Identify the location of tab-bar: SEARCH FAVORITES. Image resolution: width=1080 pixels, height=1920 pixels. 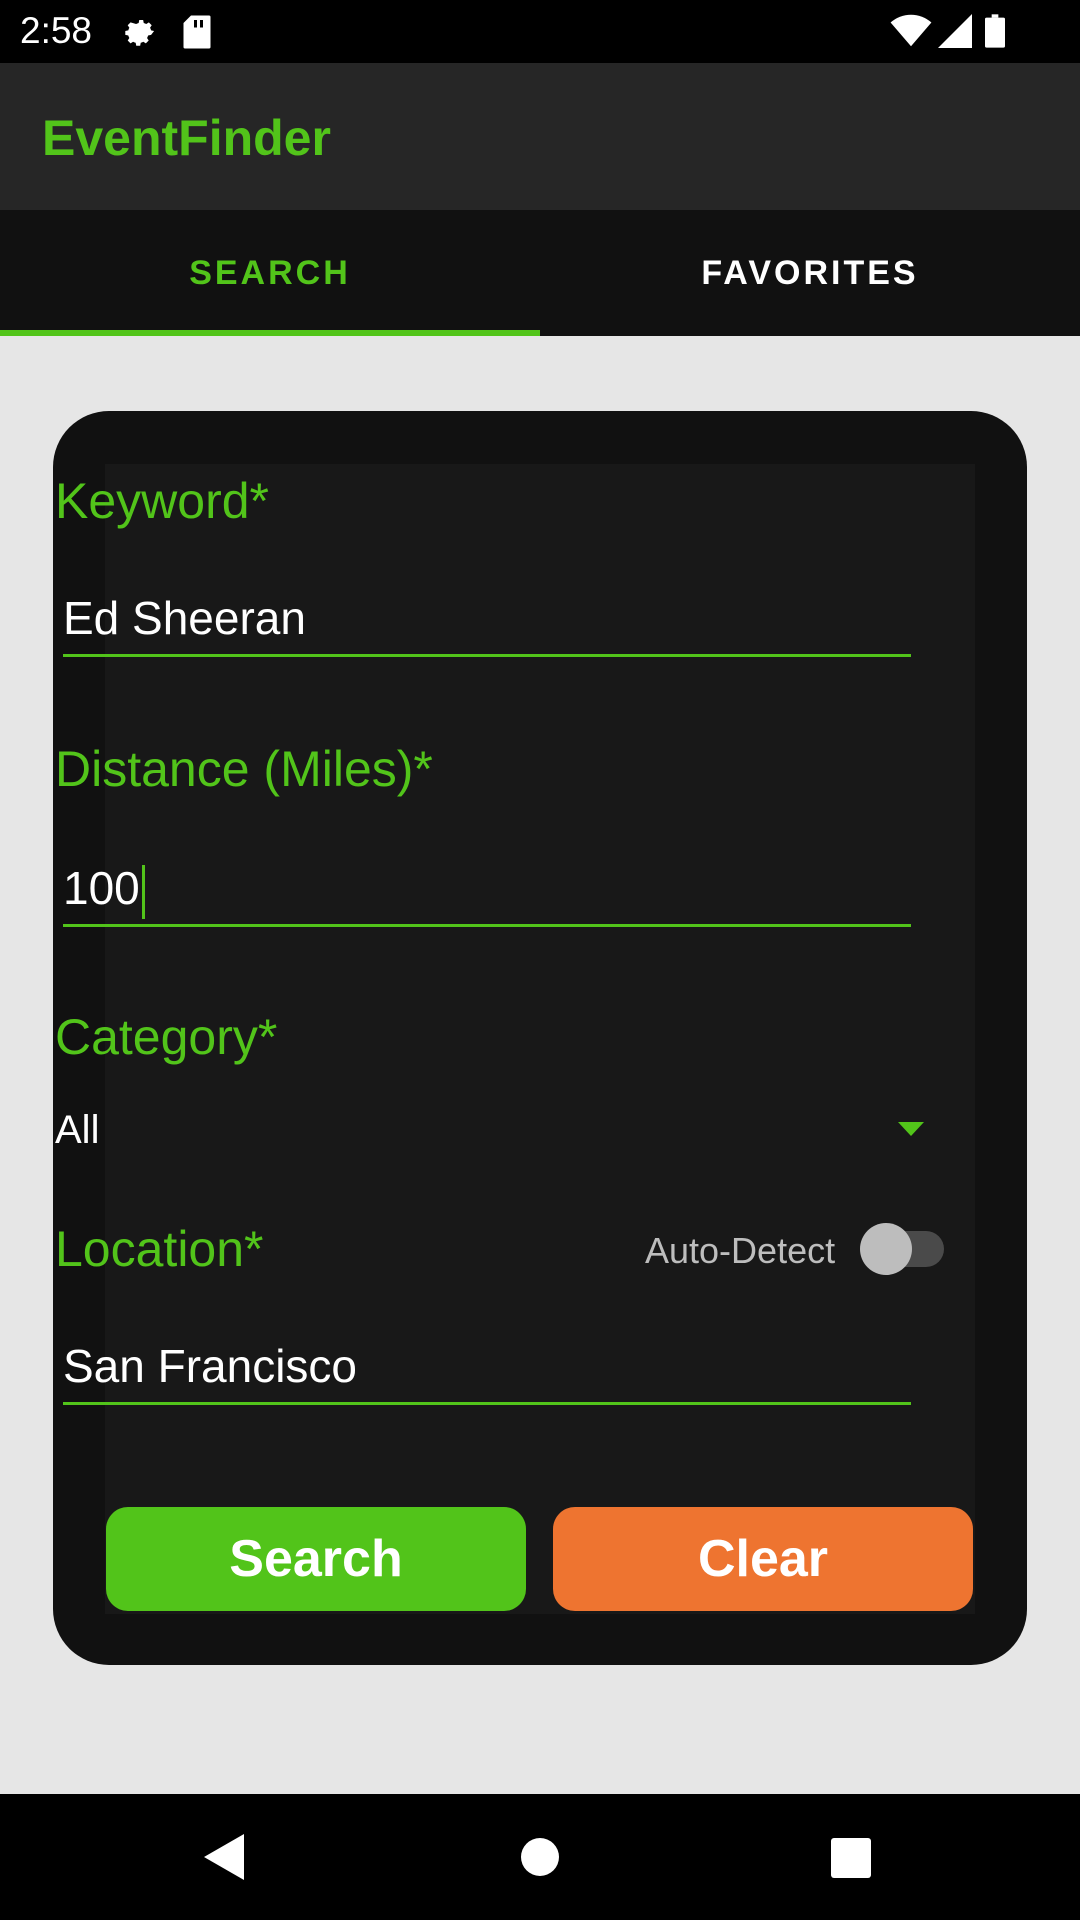
(540, 273).